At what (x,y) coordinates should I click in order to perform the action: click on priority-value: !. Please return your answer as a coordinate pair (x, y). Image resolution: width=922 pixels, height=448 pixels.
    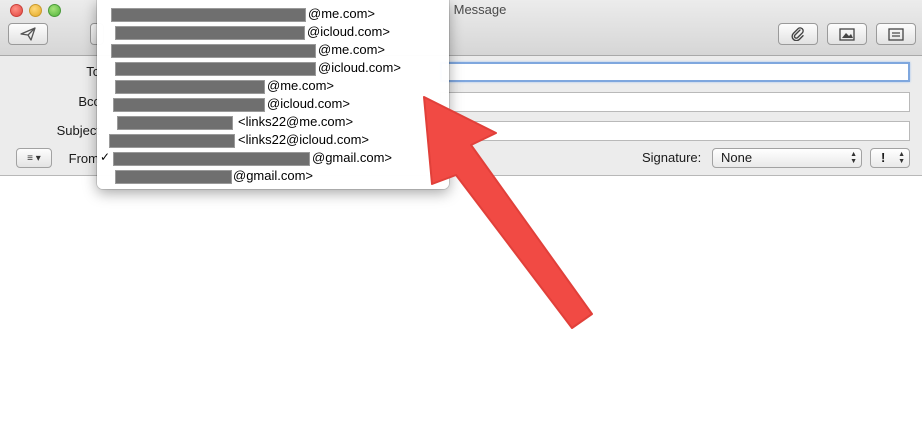
    Looking at the image, I should click on (883, 157).